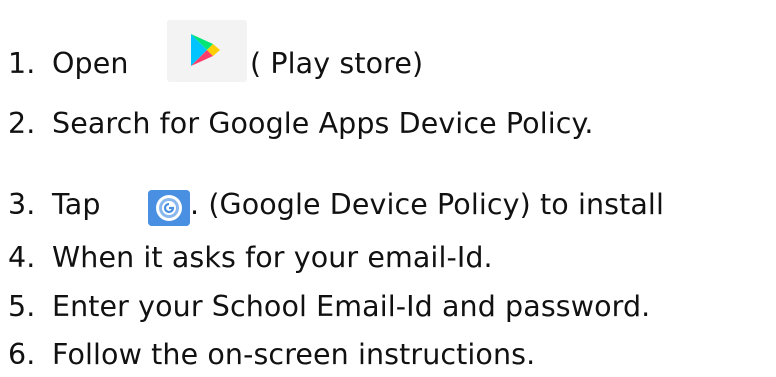  What do you see at coordinates (22, 63) in the screenshot?
I see `step-number: 1.` at bounding box center [22, 63].